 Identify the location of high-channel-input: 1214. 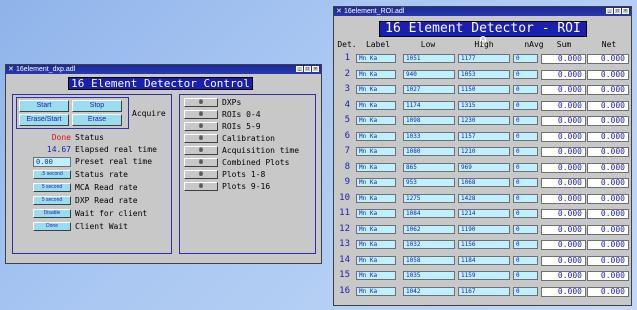
(484, 213).